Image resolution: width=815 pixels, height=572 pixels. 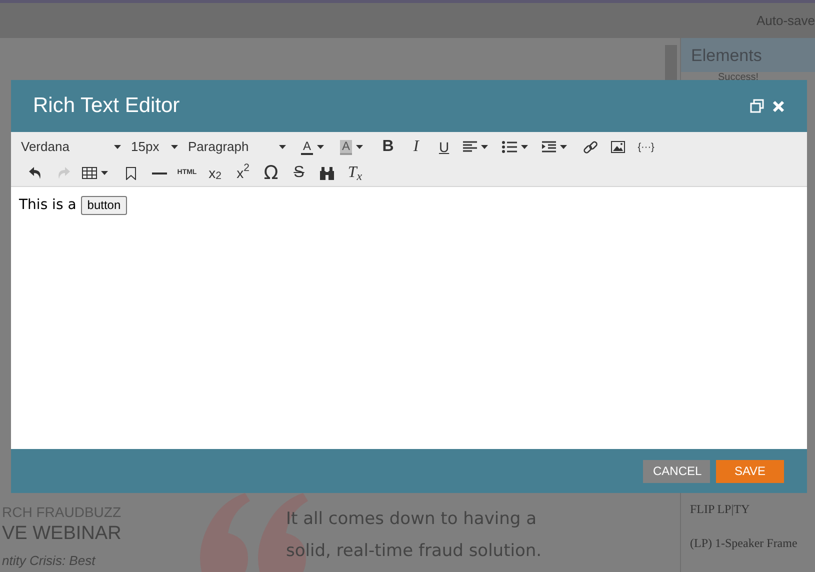 I want to click on restore-icon, so click(x=757, y=106).